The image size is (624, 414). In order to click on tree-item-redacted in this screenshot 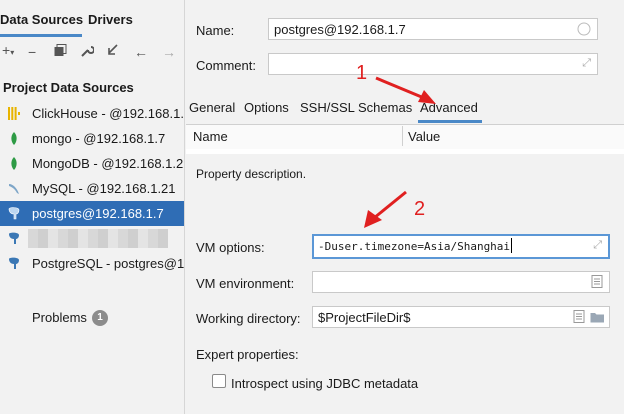, I will do `click(92, 238)`.